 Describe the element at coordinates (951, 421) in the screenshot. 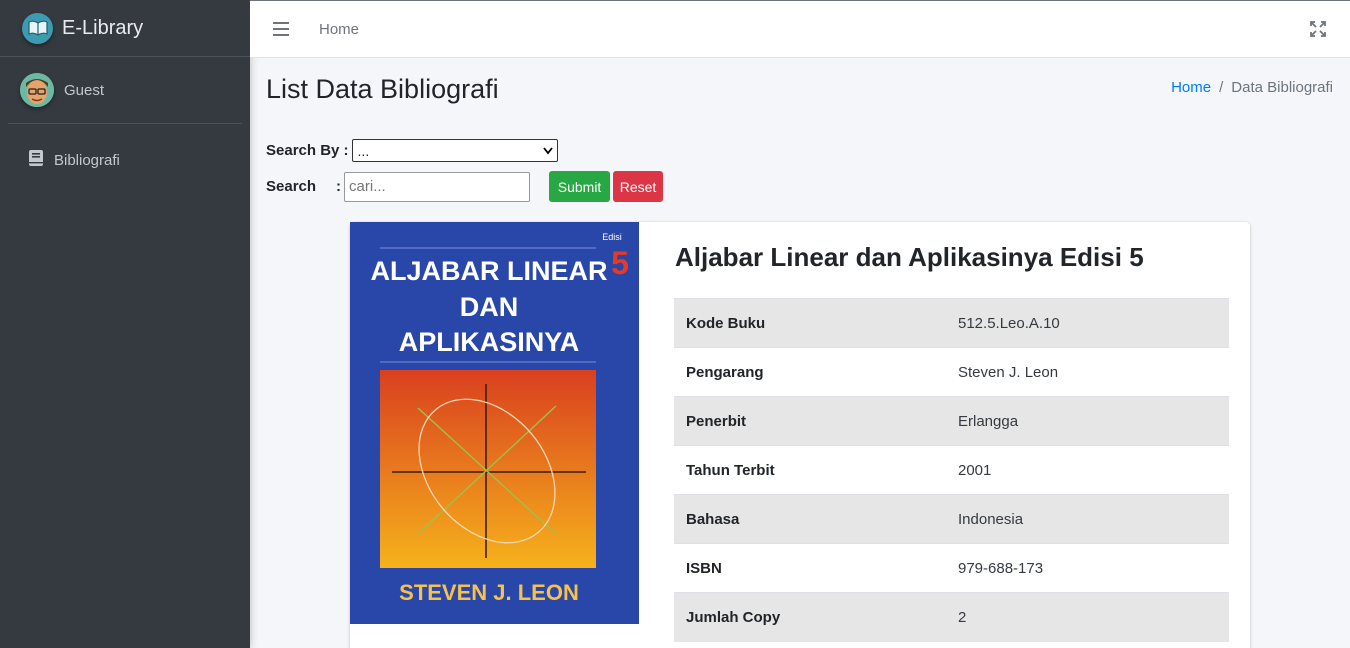

I see `table-row: Penerbit Erlangga` at that location.